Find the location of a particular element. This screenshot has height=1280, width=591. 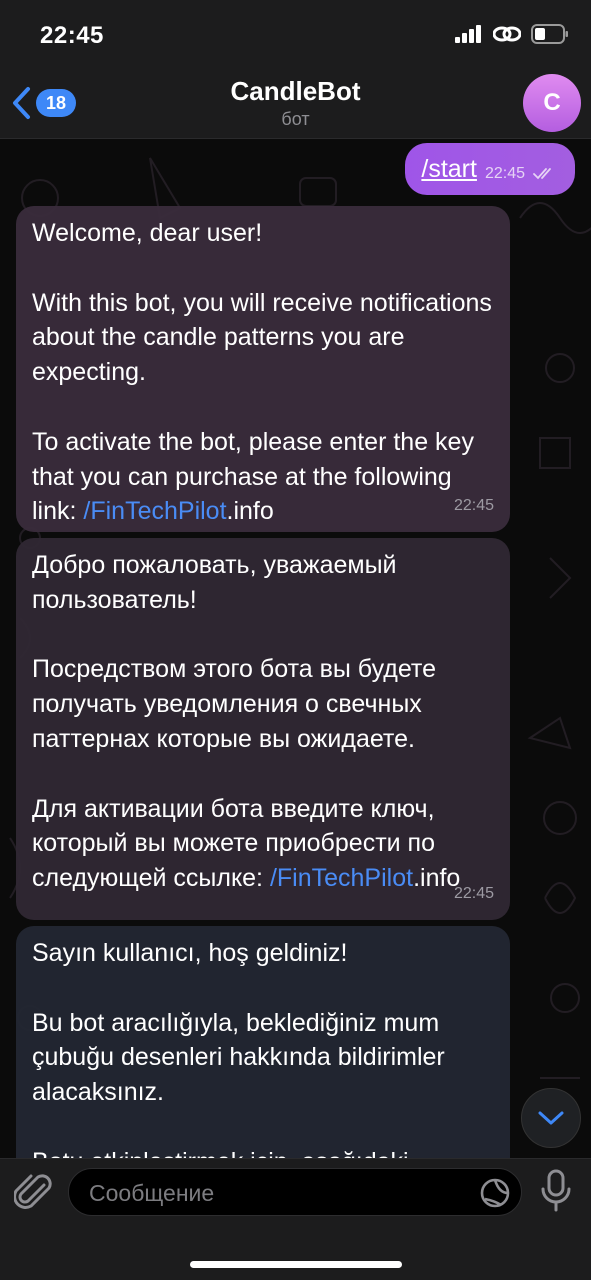

signal-icon is located at coordinates (468, 34).